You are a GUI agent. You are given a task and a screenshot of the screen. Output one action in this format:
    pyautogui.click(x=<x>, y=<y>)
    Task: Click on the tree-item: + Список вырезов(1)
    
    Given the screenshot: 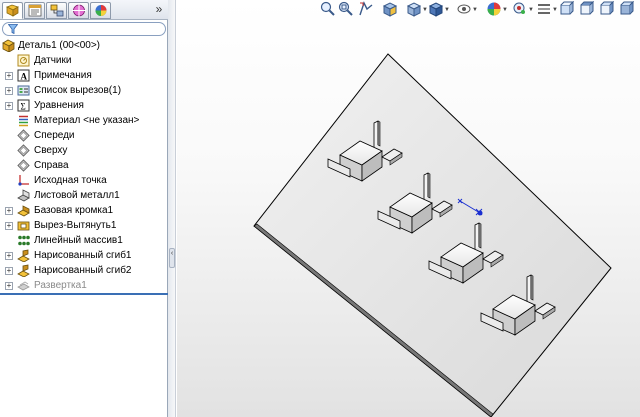 What is the action you would take?
    pyautogui.click(x=84, y=90)
    